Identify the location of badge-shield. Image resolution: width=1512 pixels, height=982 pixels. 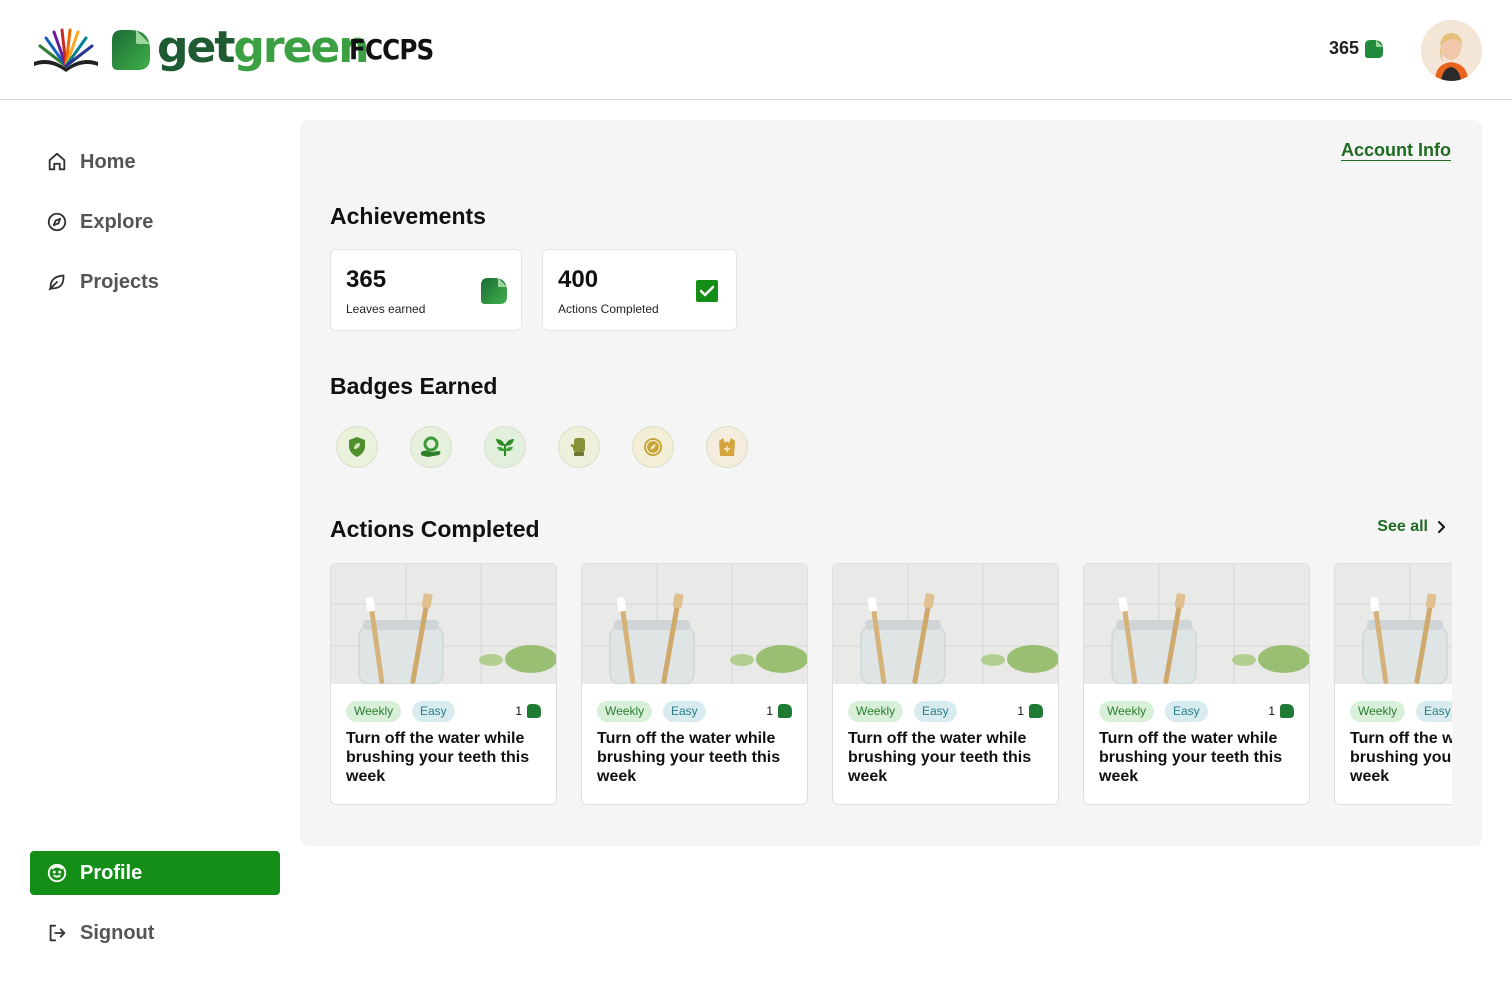
(357, 447).